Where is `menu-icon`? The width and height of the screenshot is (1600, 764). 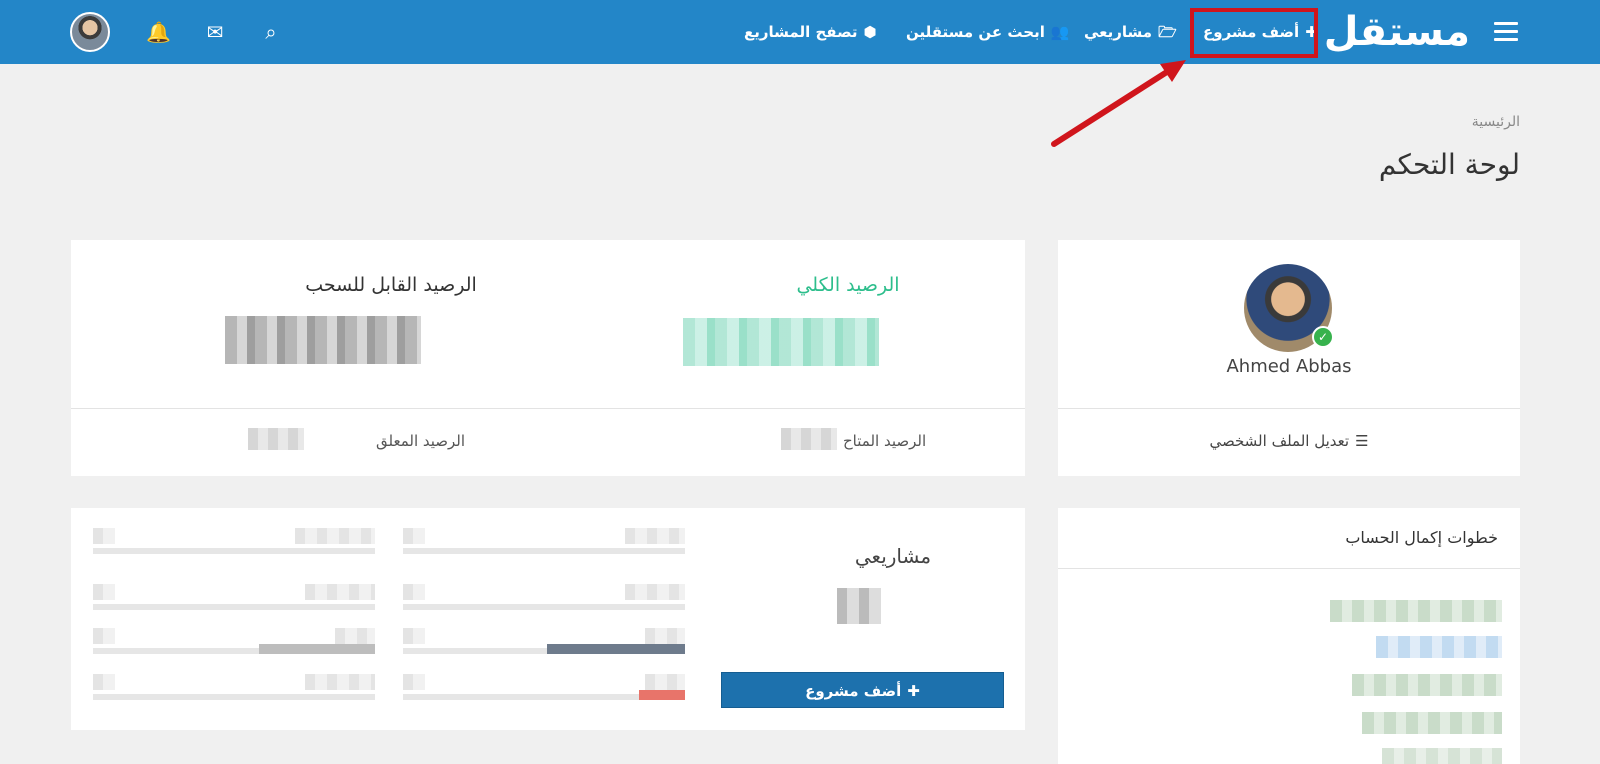
menu-icon is located at coordinates (1506, 32).